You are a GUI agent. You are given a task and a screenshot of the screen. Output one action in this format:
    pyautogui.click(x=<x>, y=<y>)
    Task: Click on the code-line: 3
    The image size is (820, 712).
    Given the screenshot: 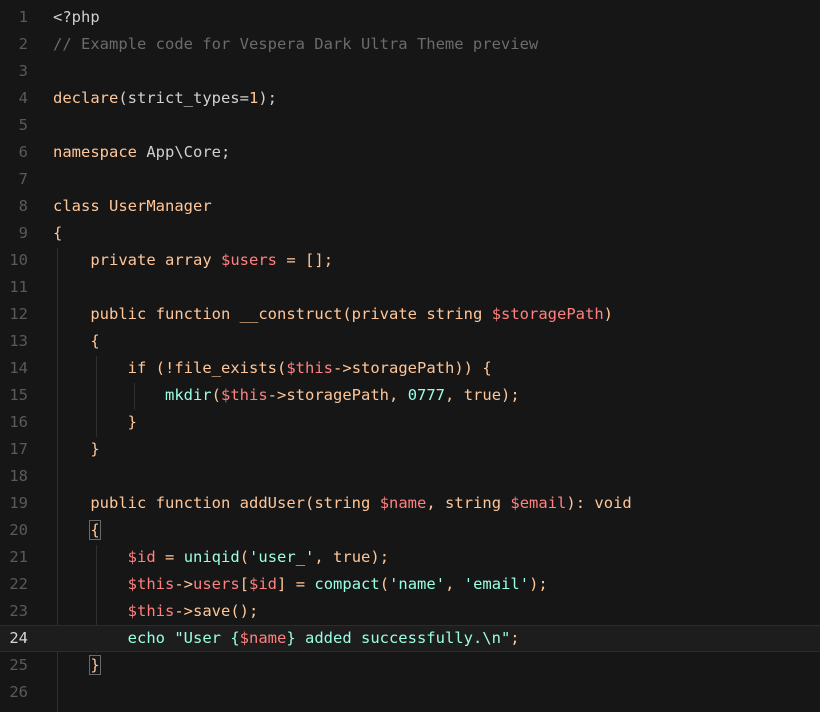 What is the action you would take?
    pyautogui.click(x=410, y=71)
    